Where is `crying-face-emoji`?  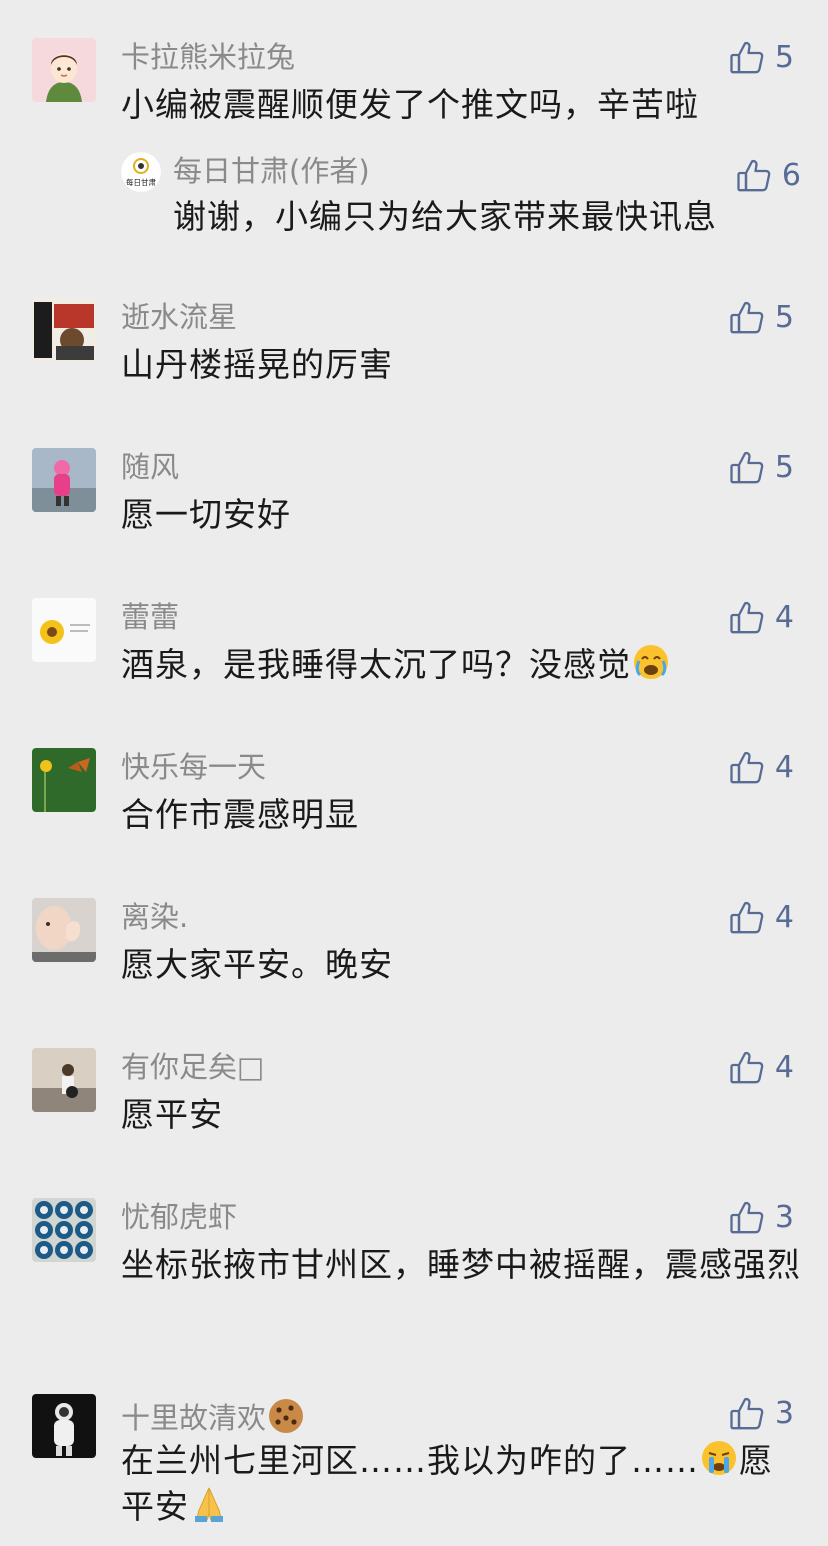 crying-face-emoji is located at coordinates (651, 662).